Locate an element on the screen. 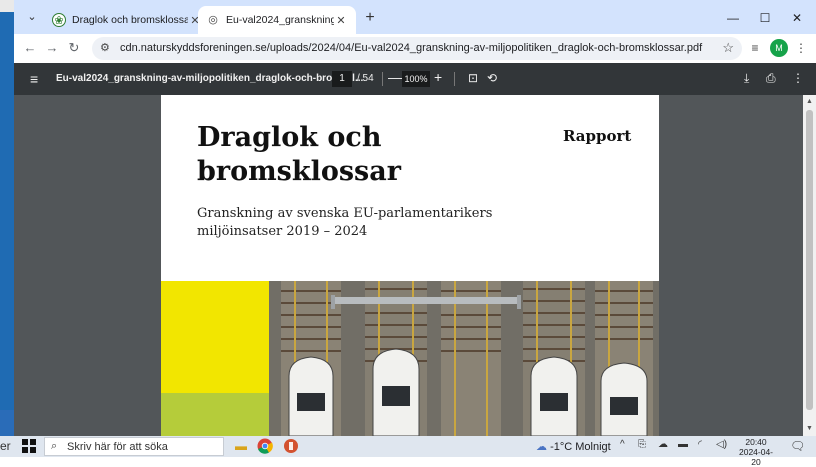 The height and width of the screenshot is (467, 816). browser-menu-icon: ⋮ is located at coordinates (801, 48).